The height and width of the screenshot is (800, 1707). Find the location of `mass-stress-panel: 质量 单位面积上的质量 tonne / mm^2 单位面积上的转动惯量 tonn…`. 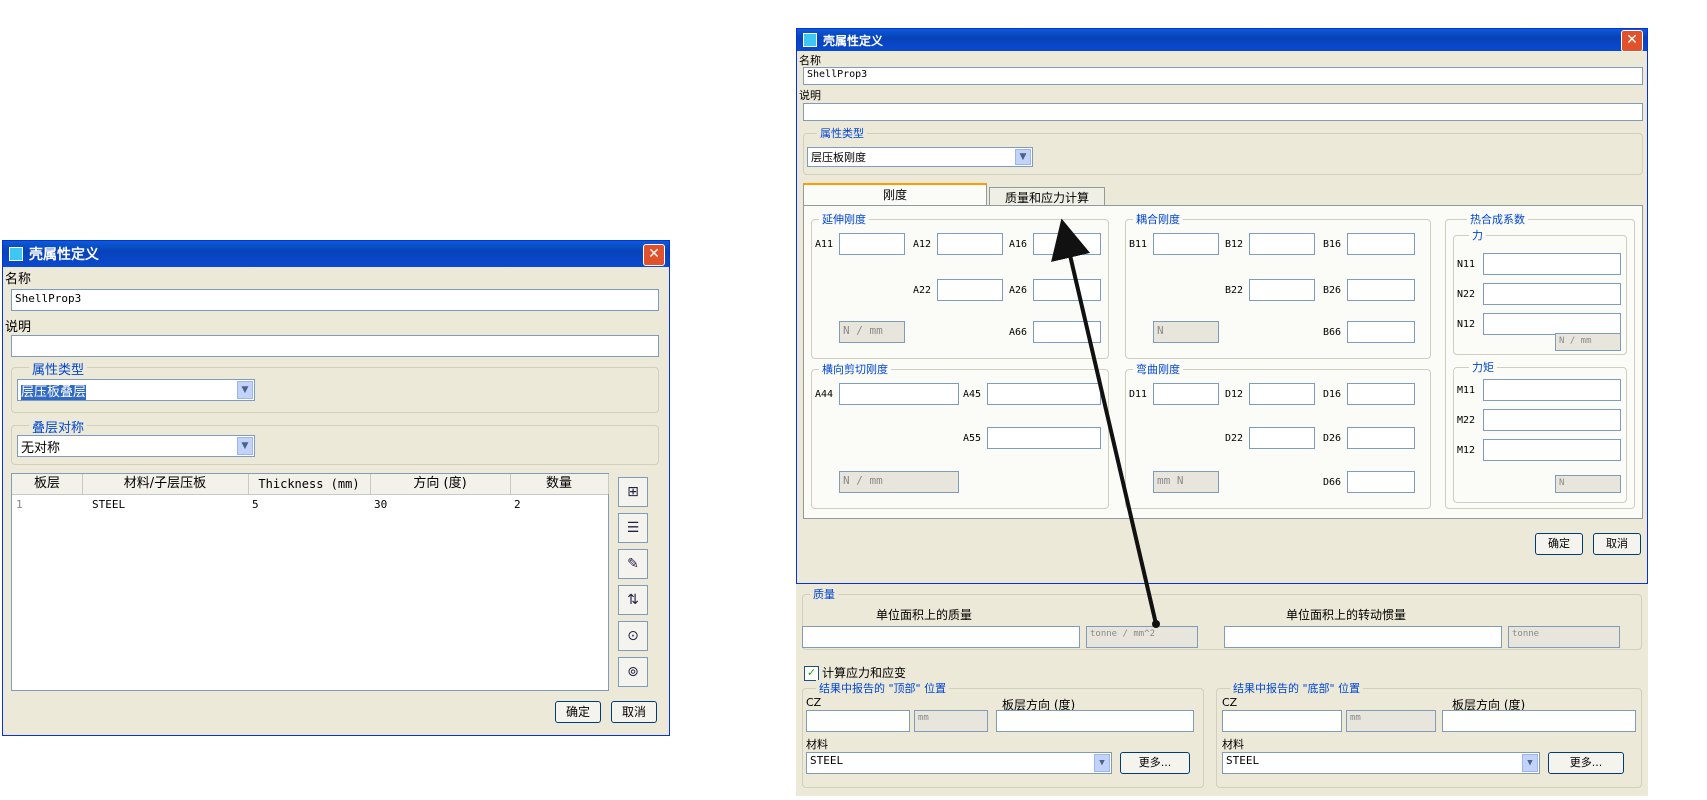

mass-stress-panel: 质量 单位面积上的质量 tonne / mm^2 单位面积上的转动惯量 tonn… is located at coordinates (1222, 690).